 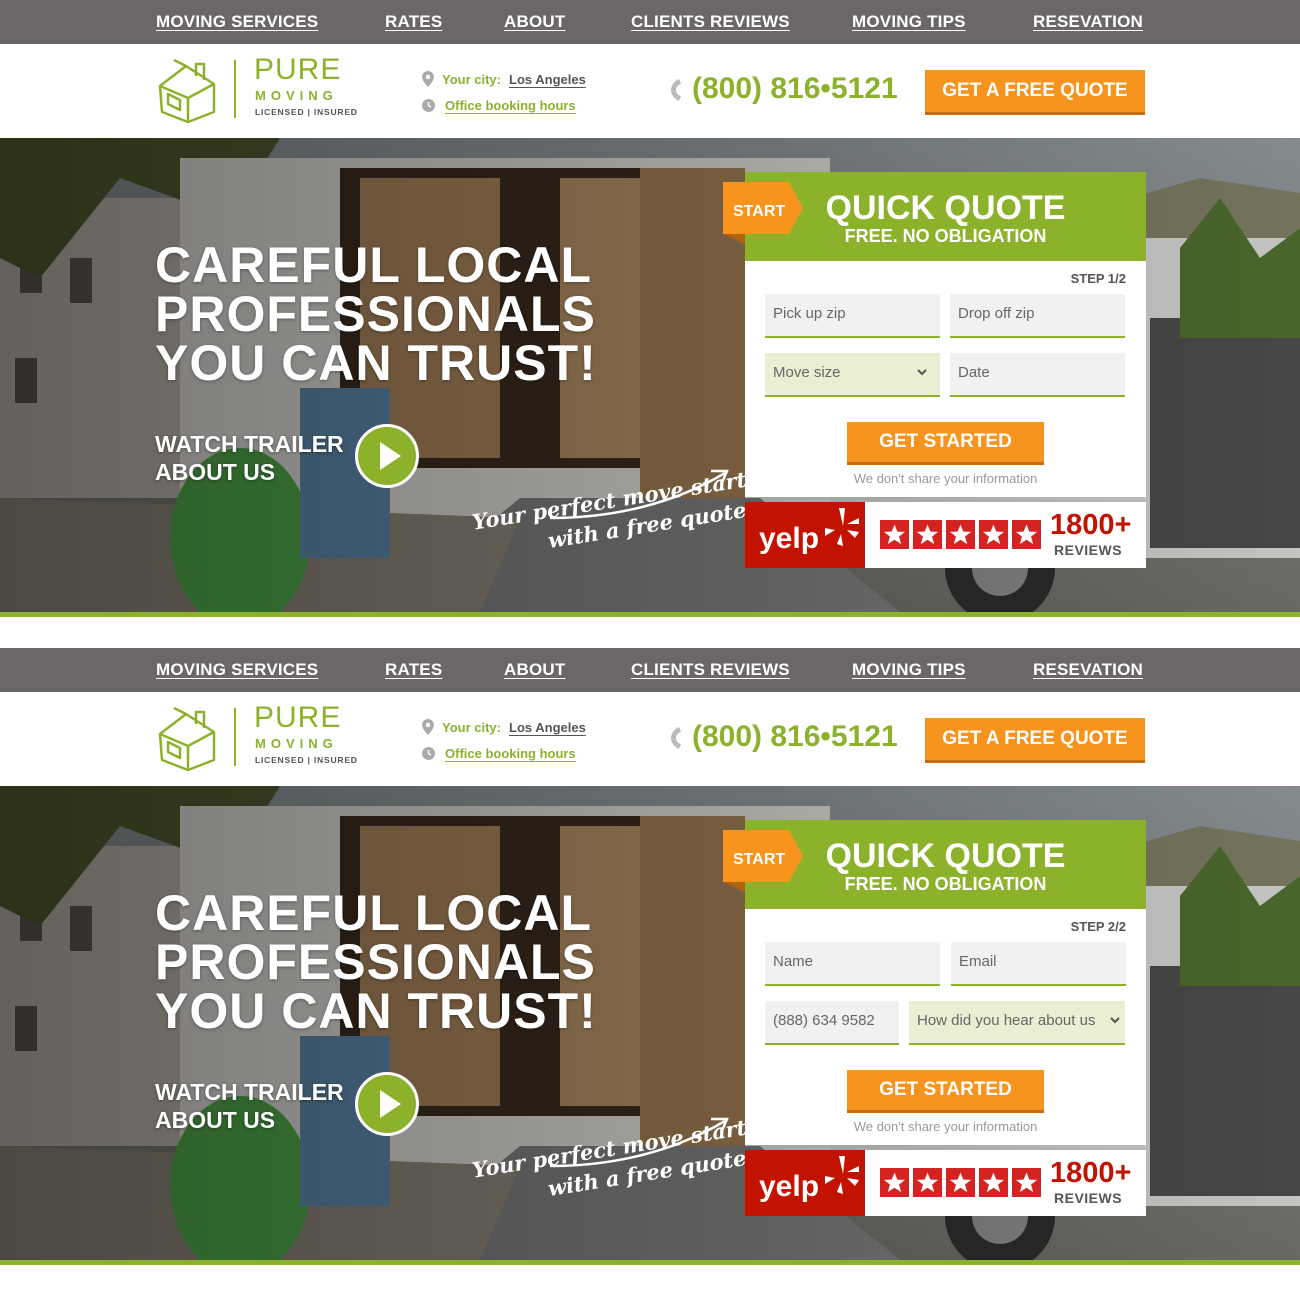 I want to click on dropoff-zip-input: Drop off zip, so click(x=1037, y=316).